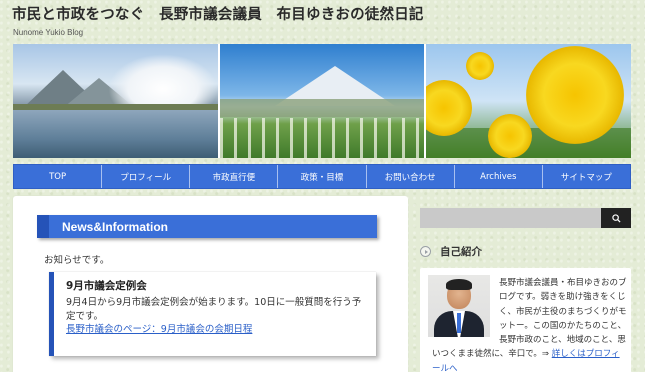 Image resolution: width=645 pixels, height=372 pixels. What do you see at coordinates (207, 226) in the screenshot?
I see `news-section-header: News&Information` at bounding box center [207, 226].